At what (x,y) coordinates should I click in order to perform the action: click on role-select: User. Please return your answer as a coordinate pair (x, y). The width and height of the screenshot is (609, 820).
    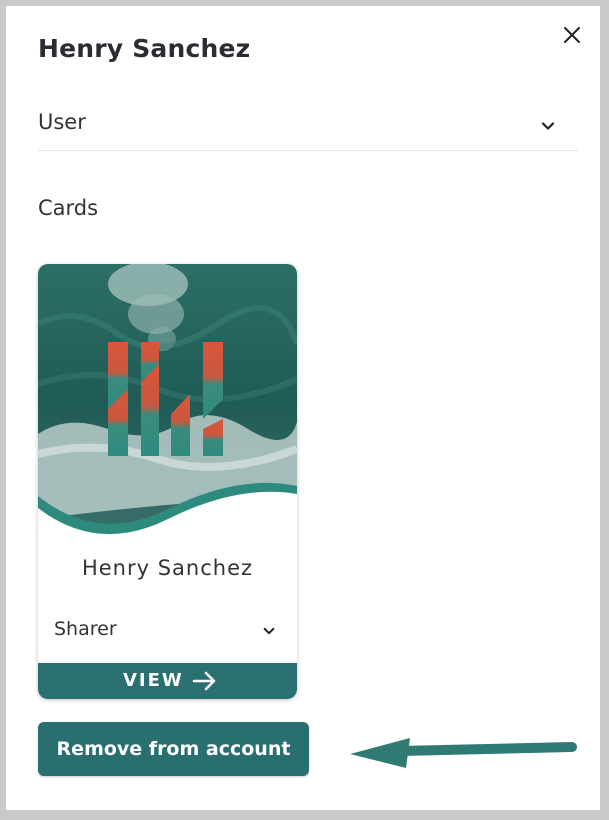
    Looking at the image, I should click on (308, 126).